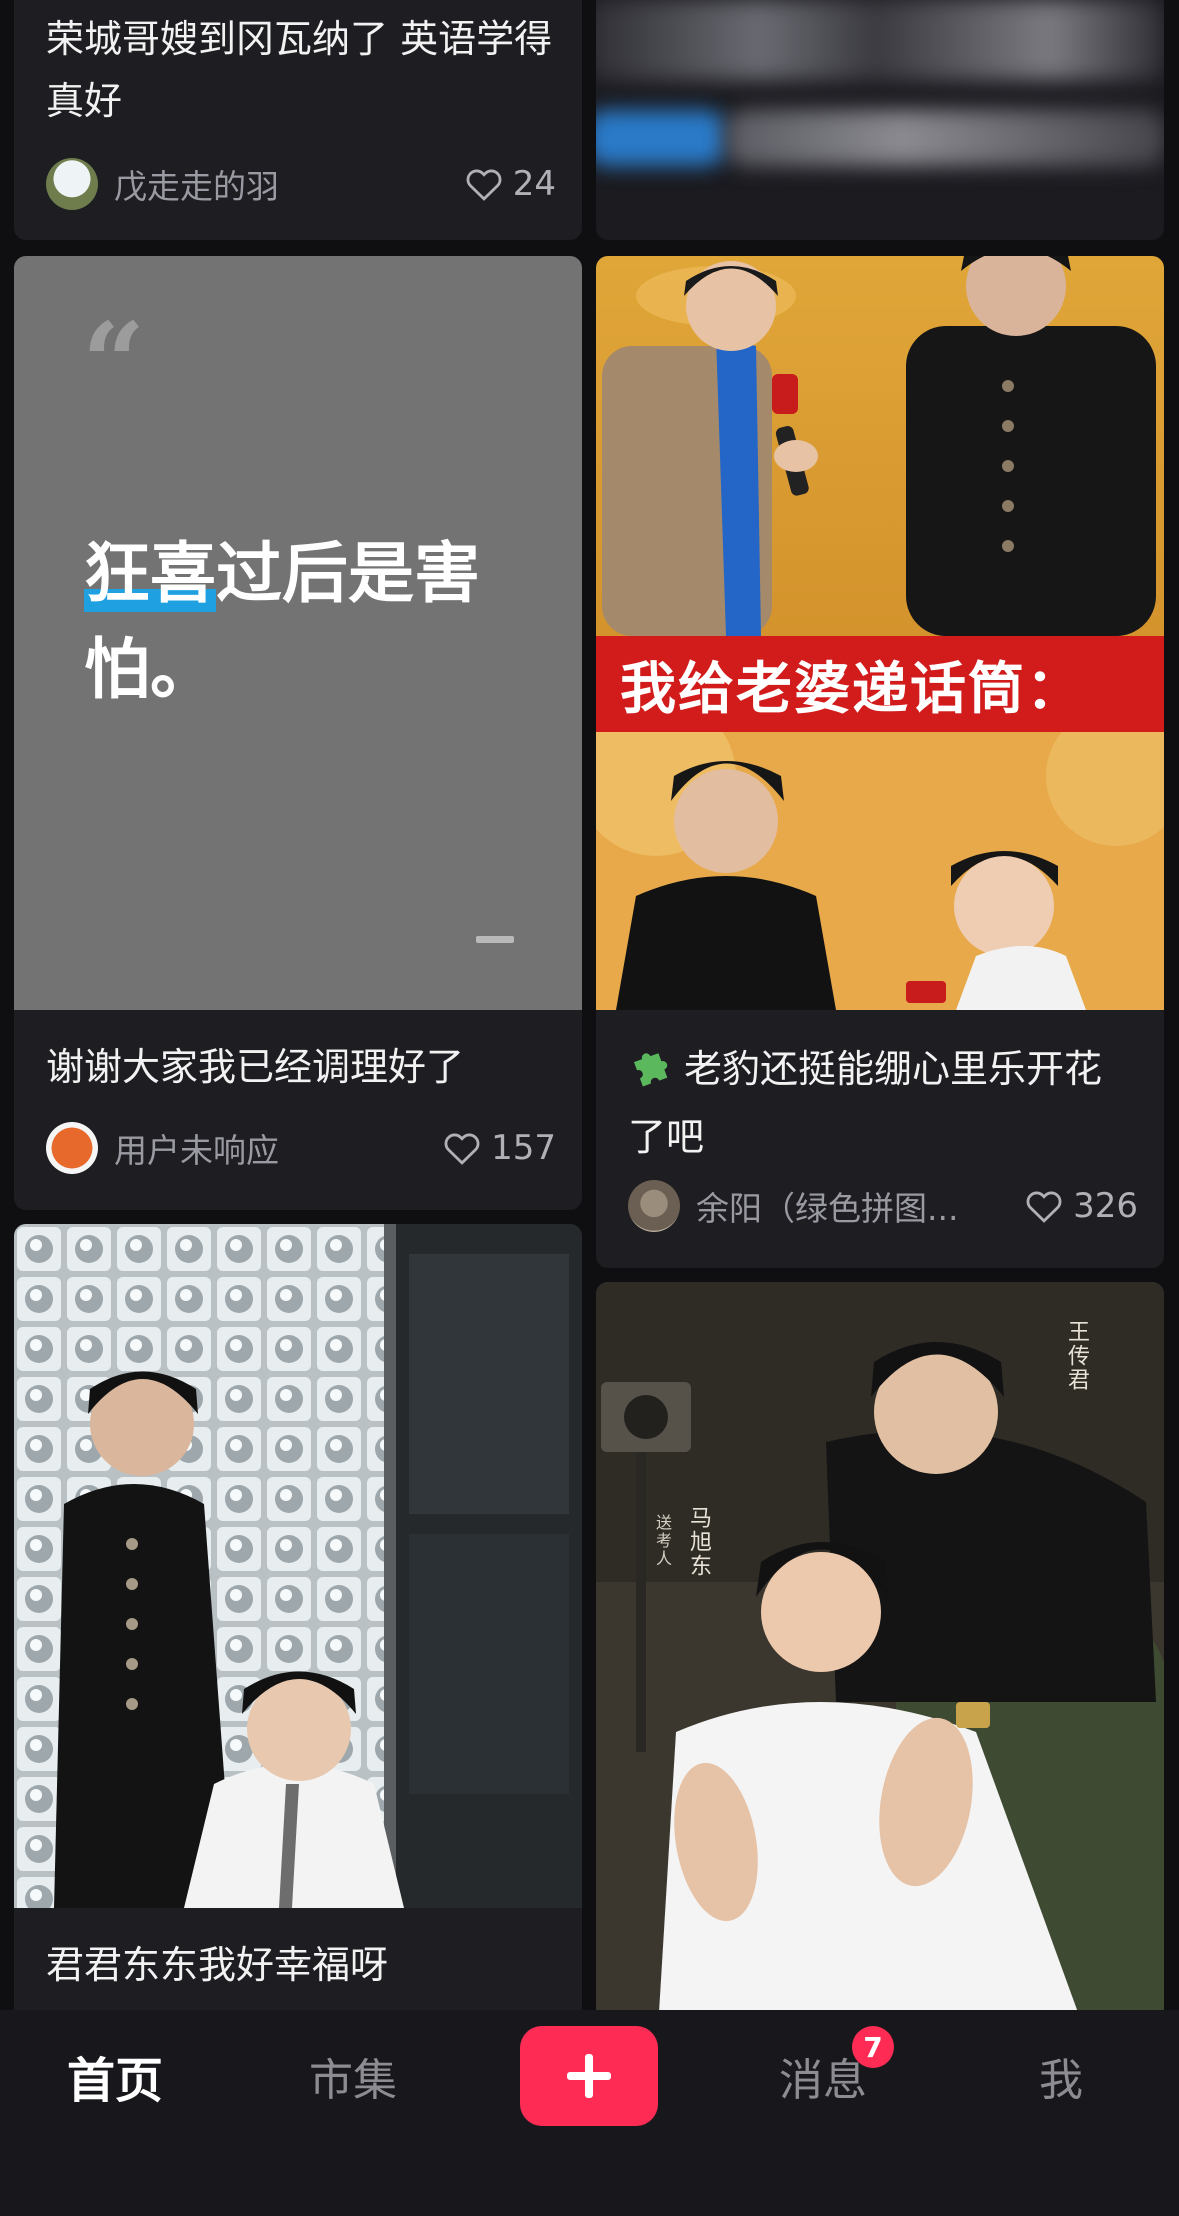 Image resolution: width=1179 pixels, height=2216 pixels. What do you see at coordinates (523, 1148) in the screenshot?
I see `like-count: 157` at bounding box center [523, 1148].